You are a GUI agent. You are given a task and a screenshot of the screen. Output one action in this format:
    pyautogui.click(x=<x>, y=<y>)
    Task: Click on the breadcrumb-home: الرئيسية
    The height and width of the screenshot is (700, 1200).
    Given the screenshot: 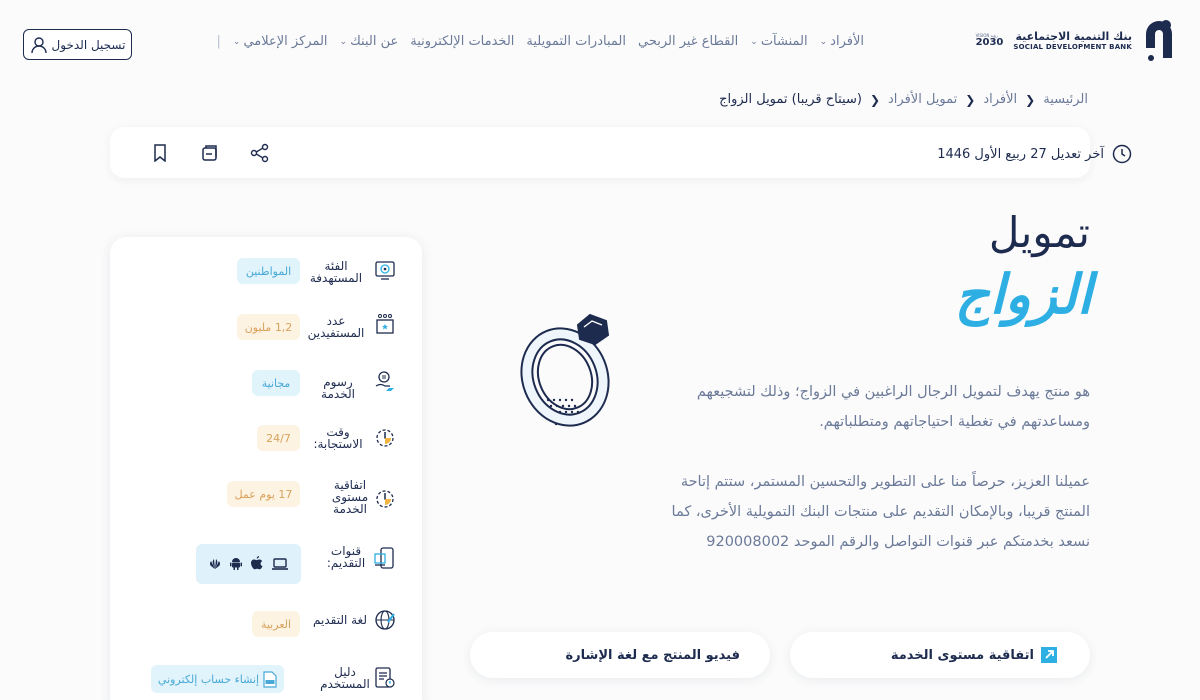 What is the action you would take?
    pyautogui.click(x=1065, y=99)
    